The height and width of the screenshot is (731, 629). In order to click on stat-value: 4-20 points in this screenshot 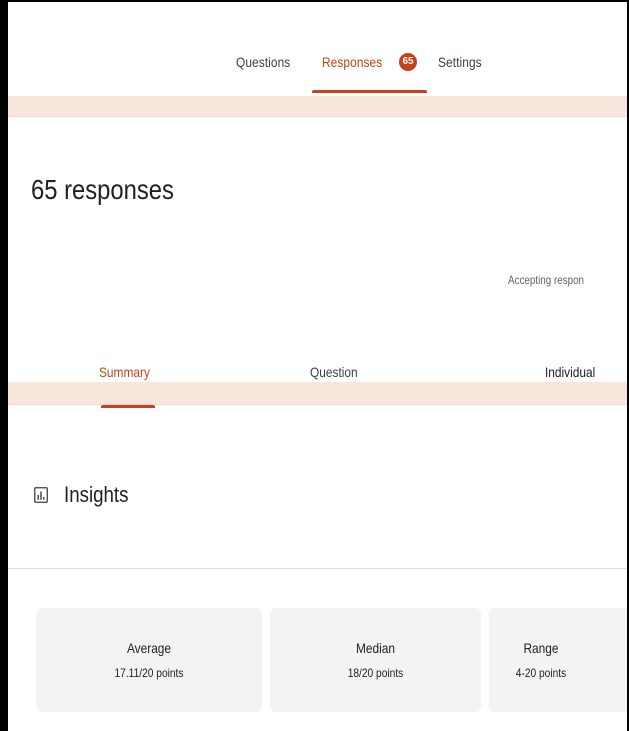, I will do `click(541, 673)`.